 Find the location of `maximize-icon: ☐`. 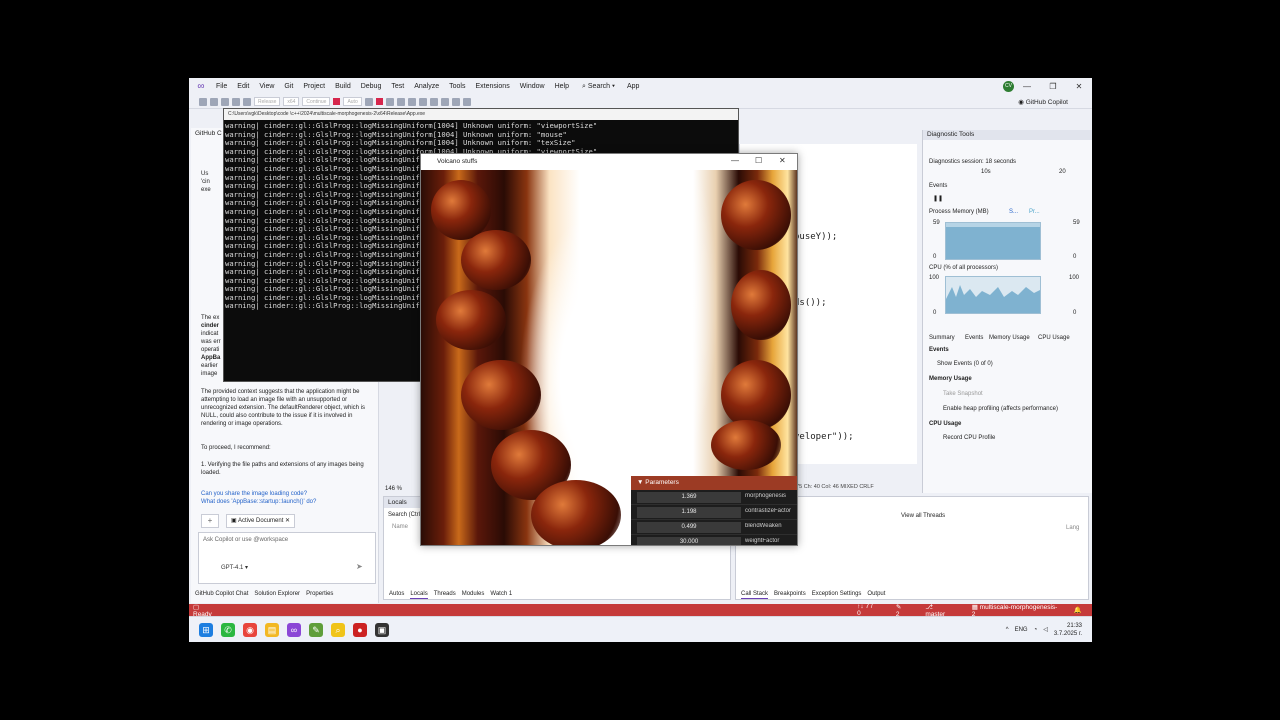

maximize-icon: ☐ is located at coordinates (758, 160).